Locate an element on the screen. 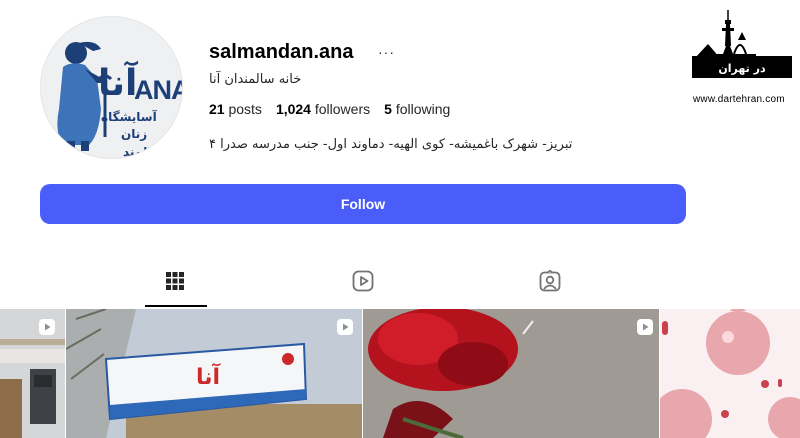  tower-logo-icon: در تهران is located at coordinates (742, 44).